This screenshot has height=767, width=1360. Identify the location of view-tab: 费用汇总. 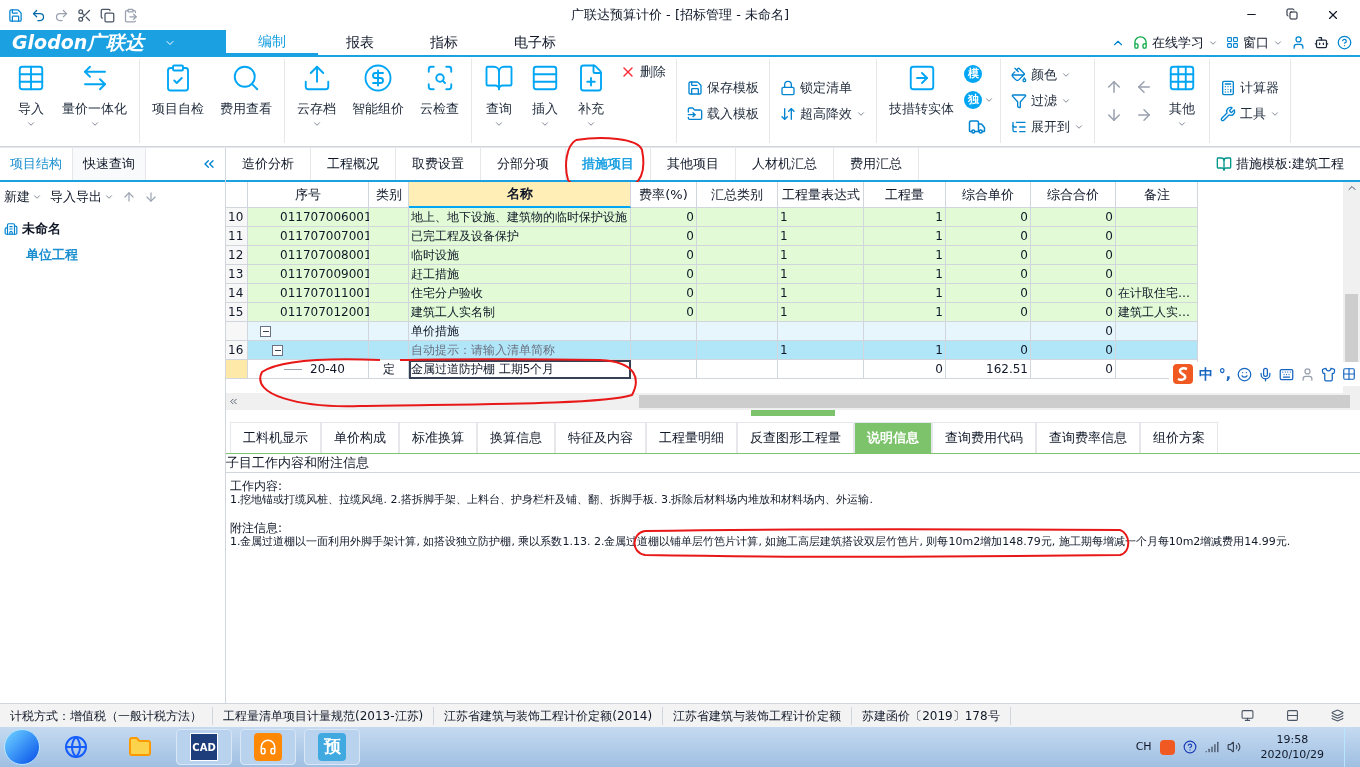
(876, 164).